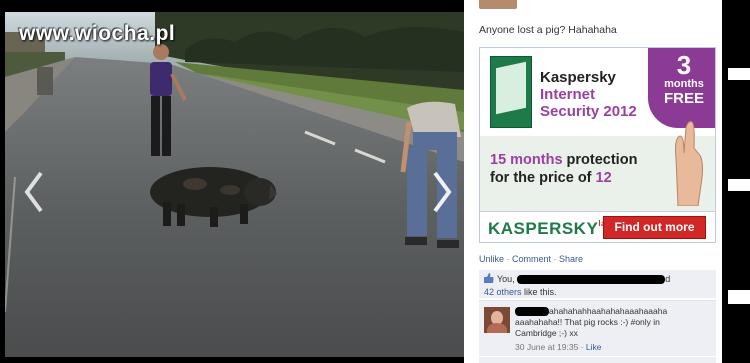  I want to click on hand-gesture-image, so click(689, 163).